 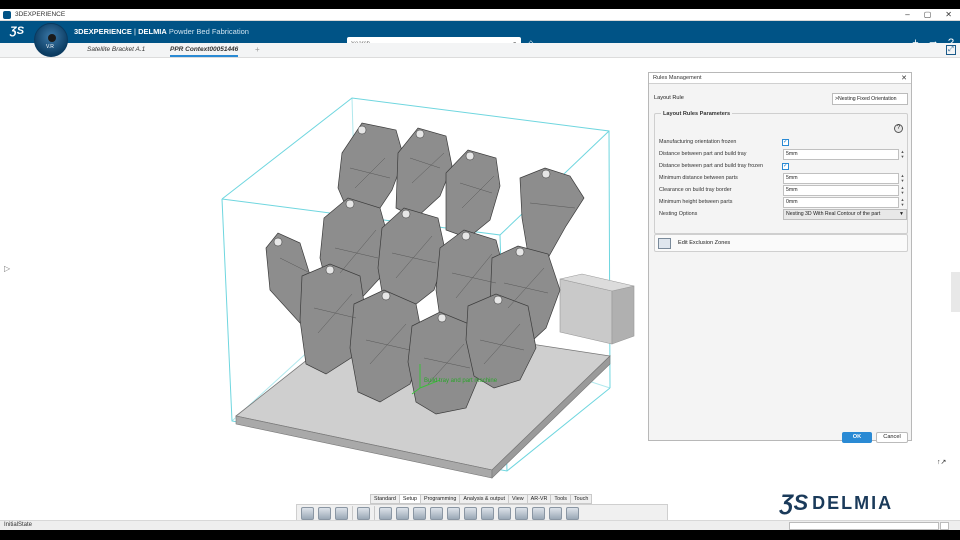 What do you see at coordinates (487, 513) in the screenshot?
I see `layout-icon` at bounding box center [487, 513].